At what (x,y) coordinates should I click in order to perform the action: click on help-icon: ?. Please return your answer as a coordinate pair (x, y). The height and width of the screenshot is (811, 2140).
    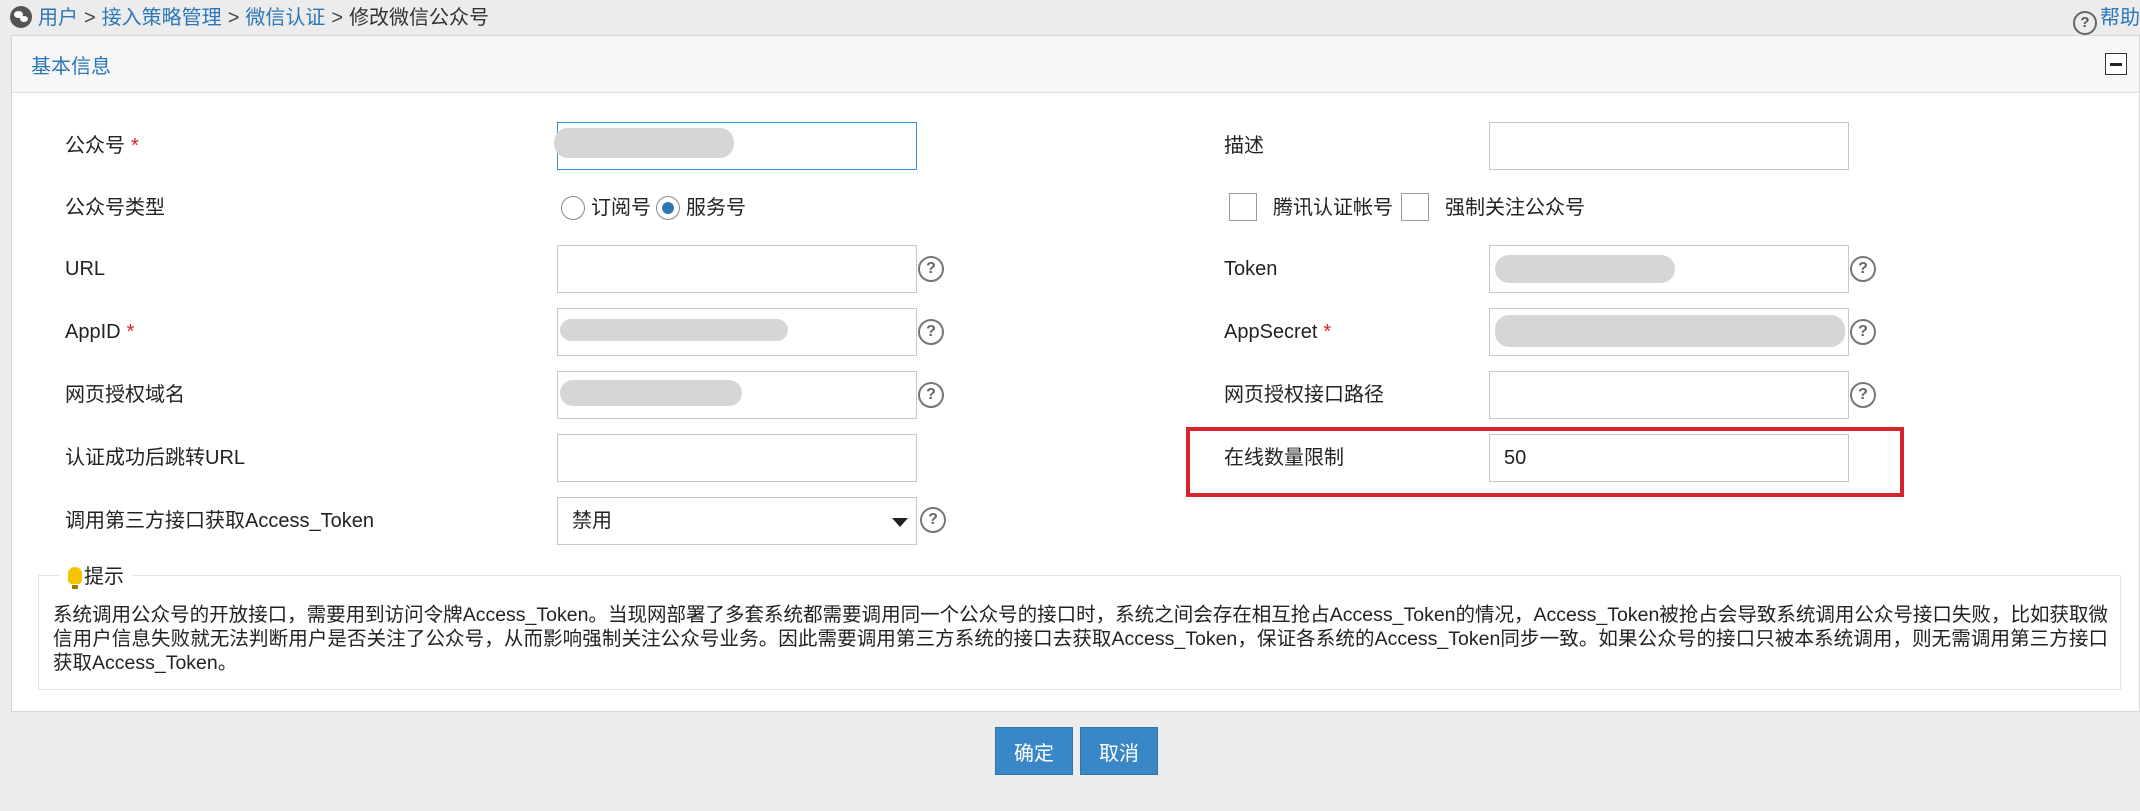
    Looking at the image, I should click on (2085, 23).